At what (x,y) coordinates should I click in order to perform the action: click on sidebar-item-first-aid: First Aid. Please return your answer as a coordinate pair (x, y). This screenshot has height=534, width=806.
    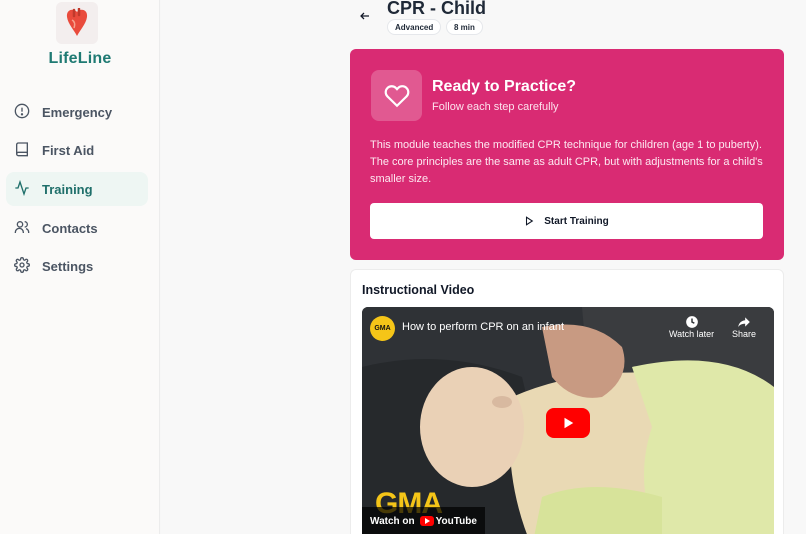
    Looking at the image, I should click on (77, 150).